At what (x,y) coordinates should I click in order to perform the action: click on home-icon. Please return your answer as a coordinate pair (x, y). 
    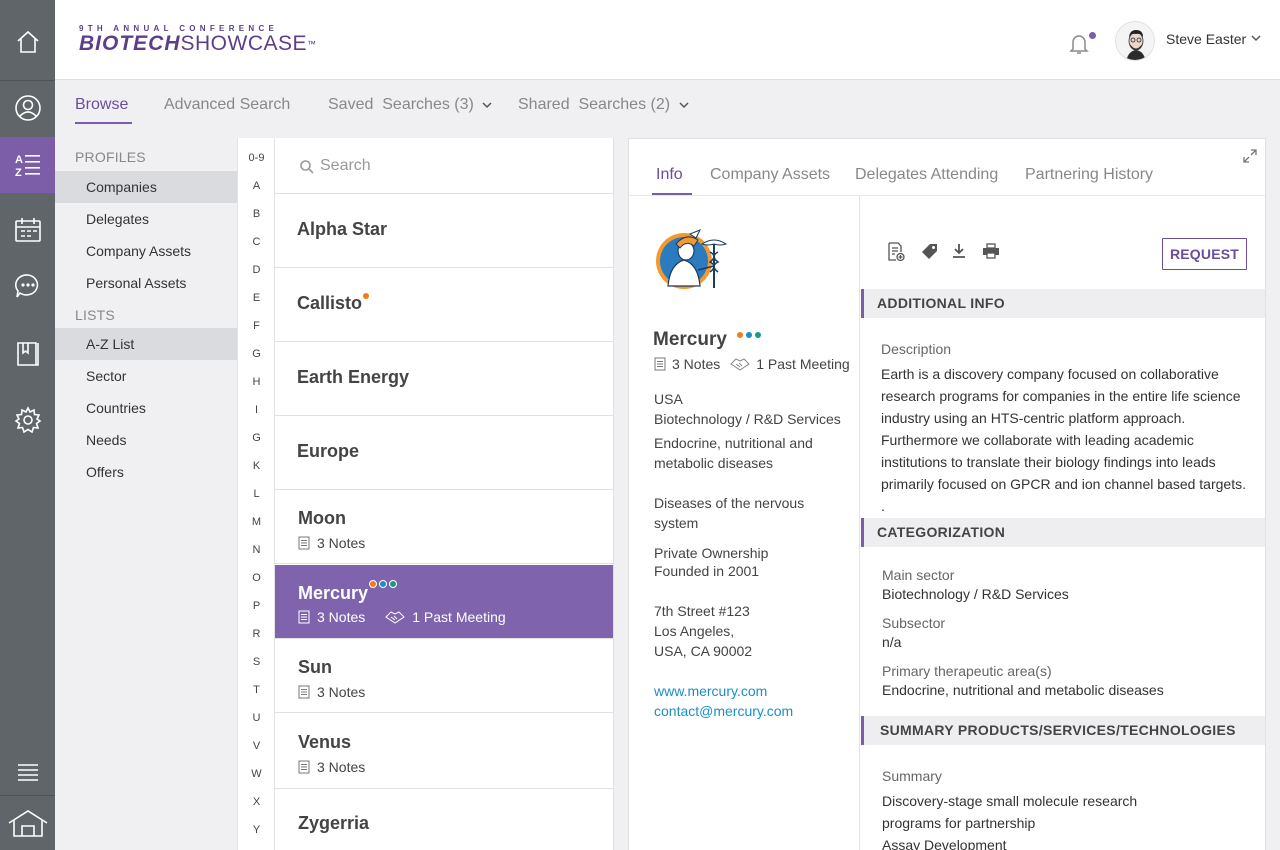
    Looking at the image, I should click on (27, 42).